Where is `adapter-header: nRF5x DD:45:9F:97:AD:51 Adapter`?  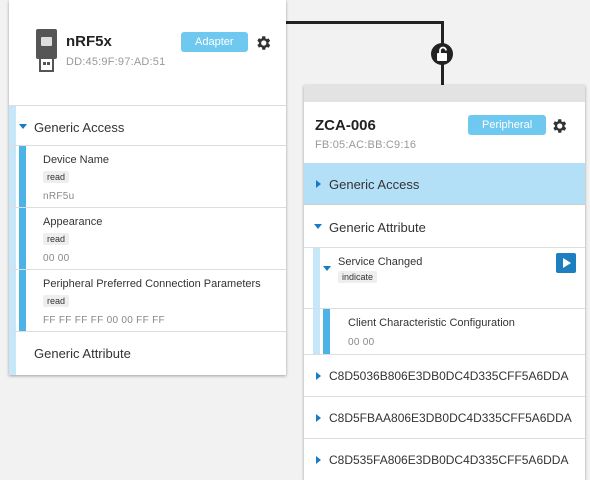
adapter-header: nRF5x DD:45:9F:97:AD:51 Adapter is located at coordinates (147, 53).